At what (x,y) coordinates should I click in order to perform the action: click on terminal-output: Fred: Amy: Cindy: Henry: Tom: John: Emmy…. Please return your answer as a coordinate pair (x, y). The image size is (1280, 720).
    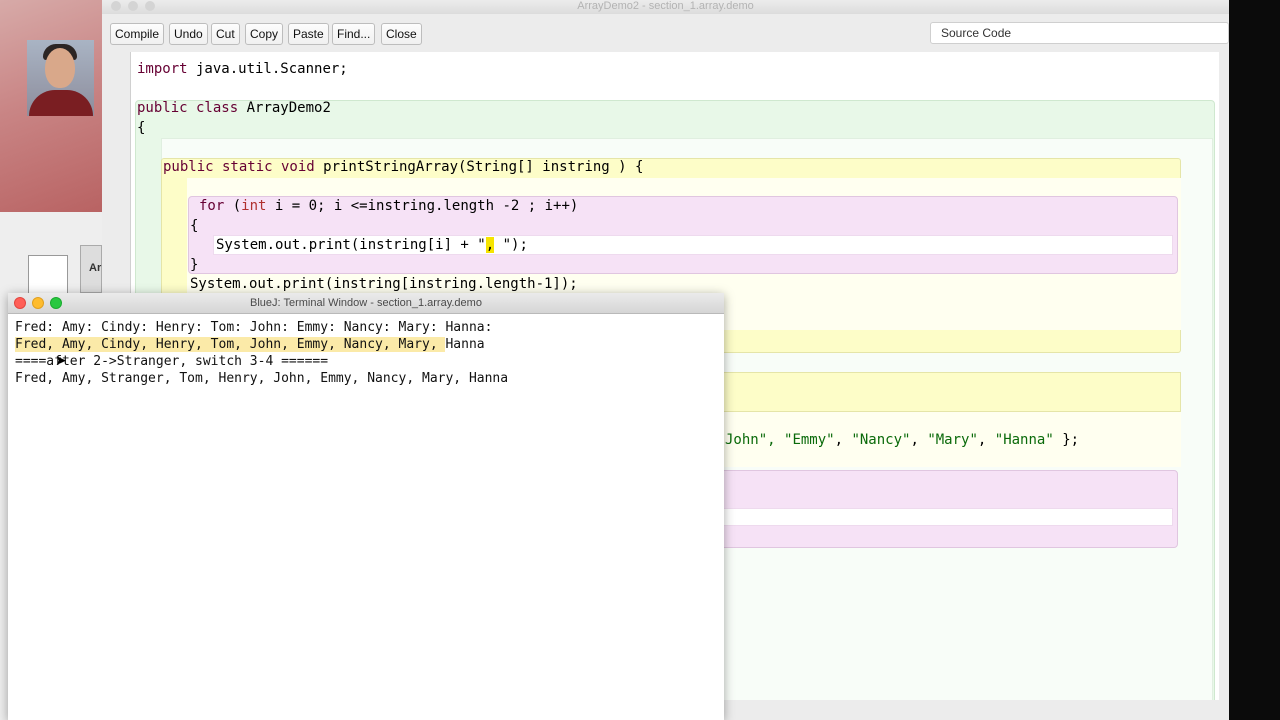
    Looking at the image, I should click on (261, 353).